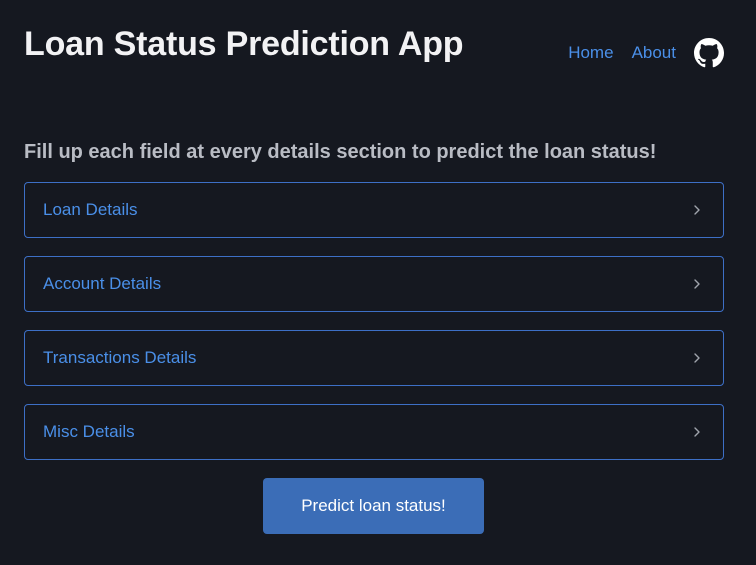 Image resolution: width=756 pixels, height=565 pixels. Describe the element at coordinates (590, 53) in the screenshot. I see `nav-home-link: Home` at that location.